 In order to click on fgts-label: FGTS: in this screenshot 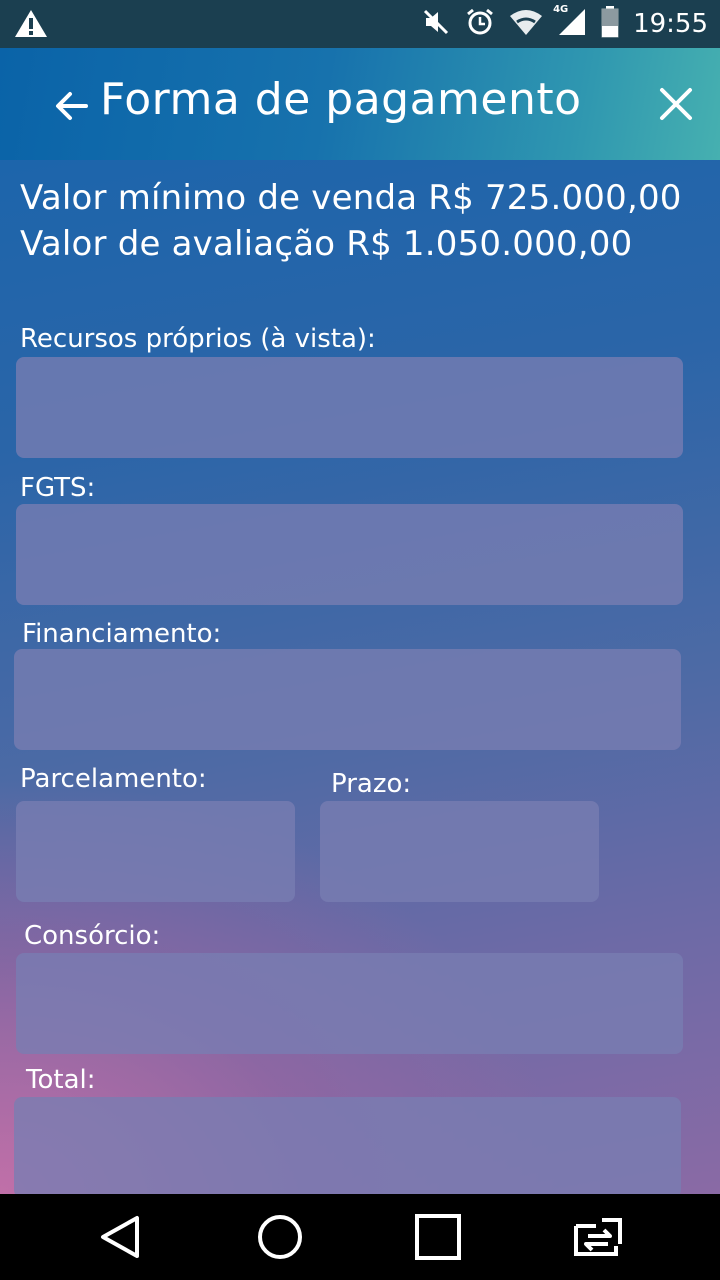, I will do `click(58, 488)`.